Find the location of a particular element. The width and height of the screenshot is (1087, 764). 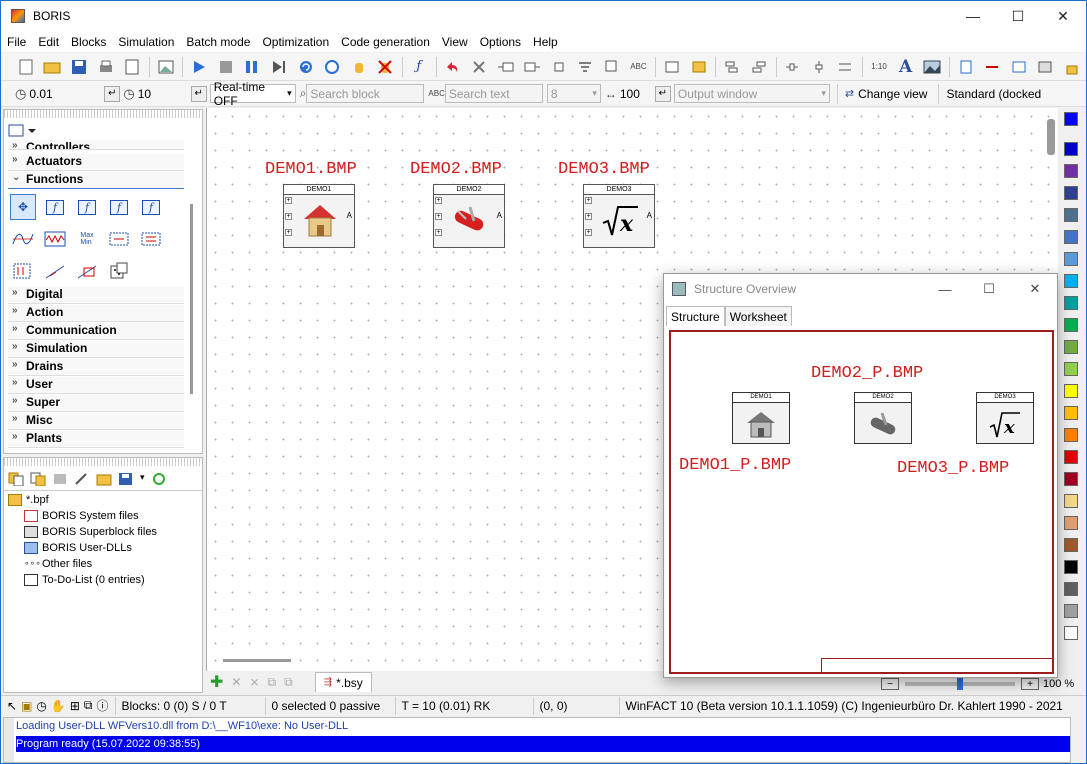

category-simulation: » Simulation is located at coordinates (96, 349).